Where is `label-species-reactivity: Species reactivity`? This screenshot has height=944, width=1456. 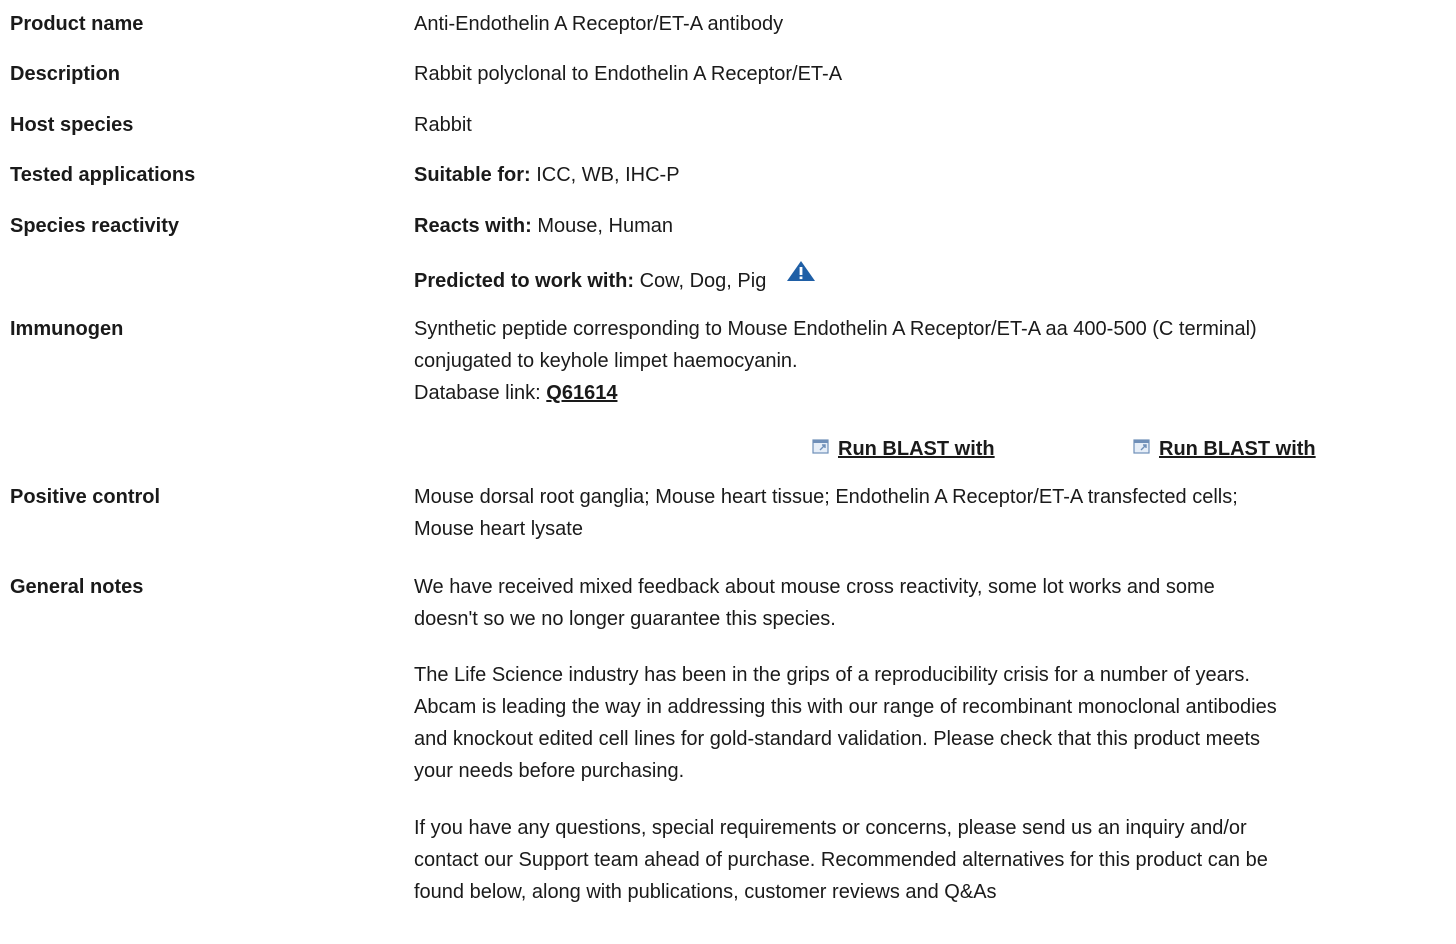 label-species-reactivity: Species reactivity is located at coordinates (94, 226).